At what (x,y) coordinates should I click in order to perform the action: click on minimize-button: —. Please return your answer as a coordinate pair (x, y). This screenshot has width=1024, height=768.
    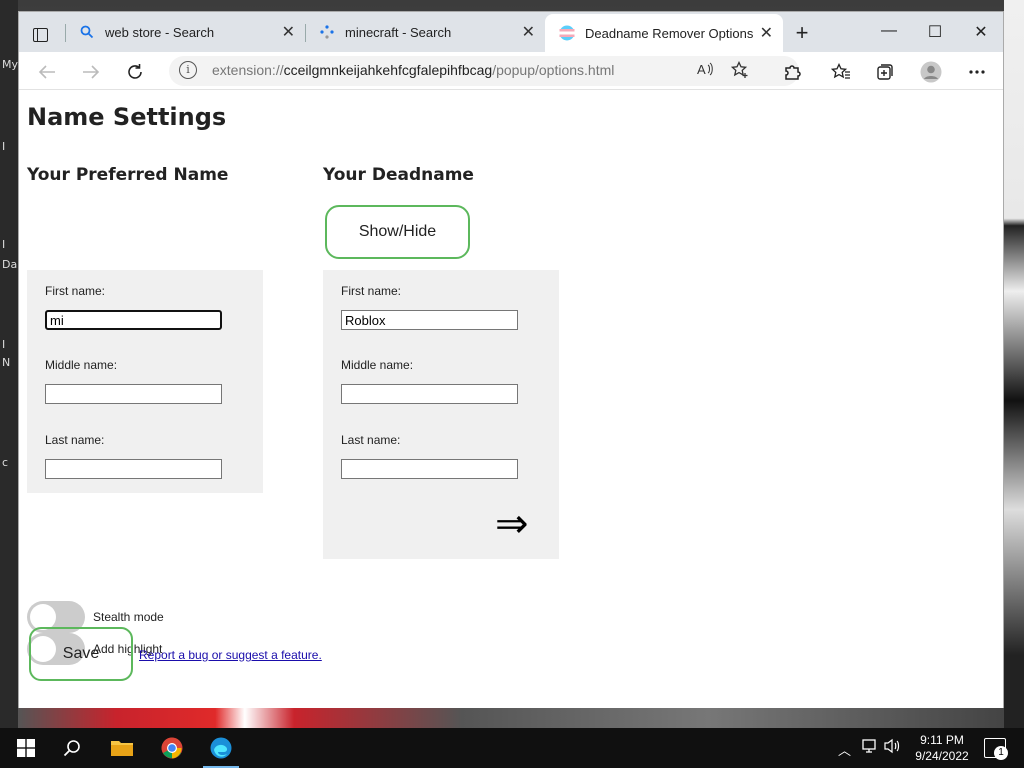
    Looking at the image, I should click on (889, 31).